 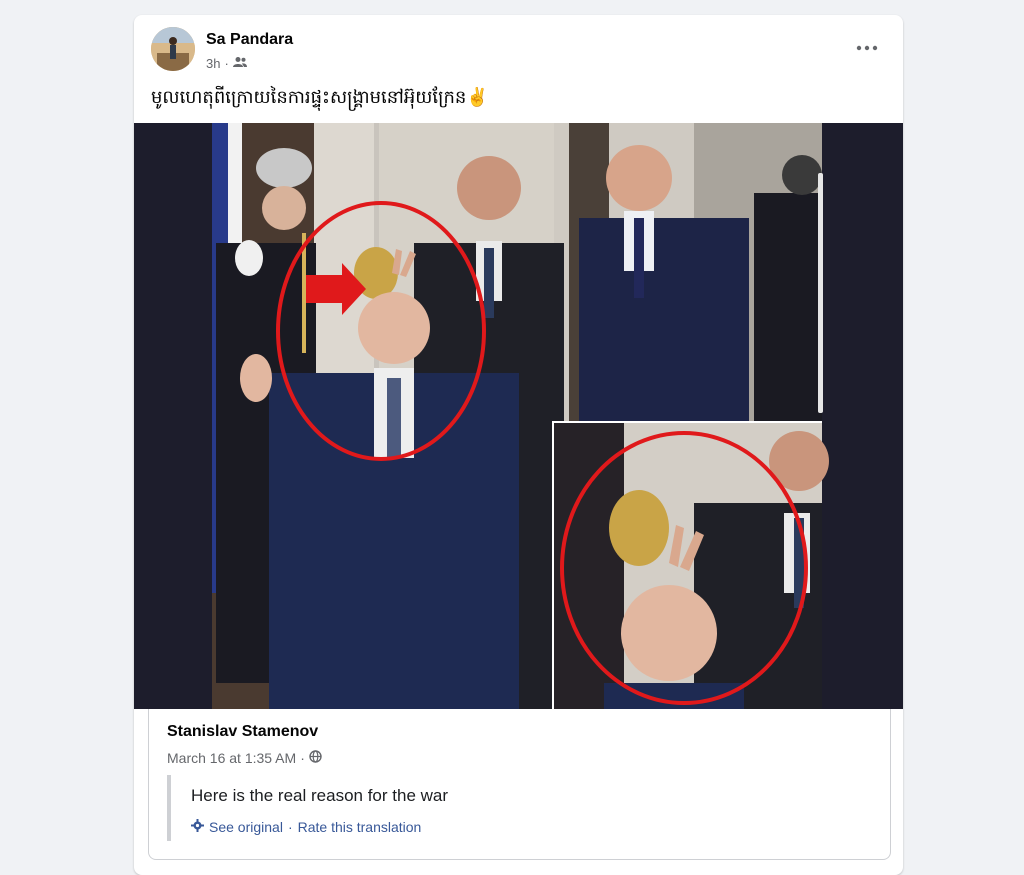 What do you see at coordinates (239, 63) in the screenshot?
I see `friends-icon` at bounding box center [239, 63].